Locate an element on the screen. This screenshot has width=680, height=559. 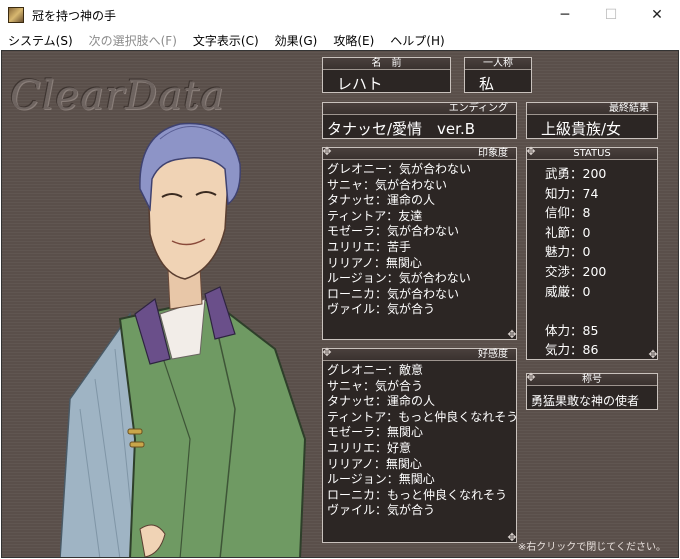
minimize-button: ─ is located at coordinates (565, 15).